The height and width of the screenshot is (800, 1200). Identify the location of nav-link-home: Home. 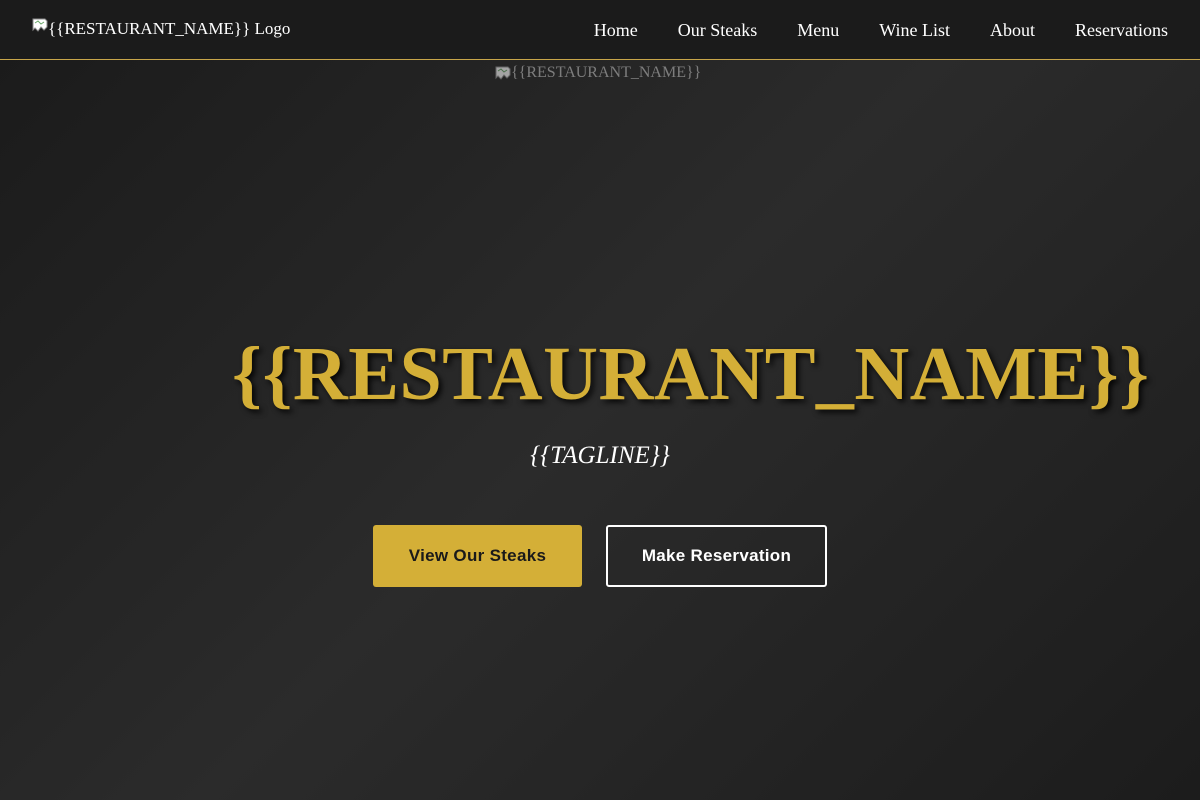
(616, 30).